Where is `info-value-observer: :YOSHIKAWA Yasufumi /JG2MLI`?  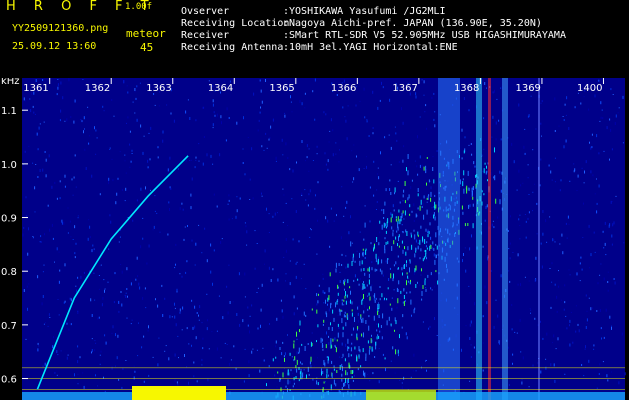
info-value-observer: :YOSHIKAWA Yasufumi /JG2MLI is located at coordinates (364, 11).